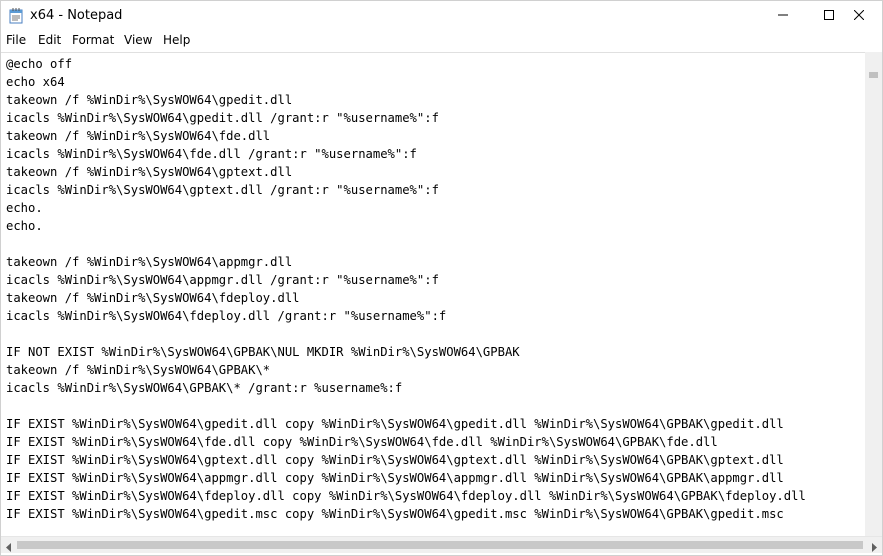  Describe the element at coordinates (441, 41) in the screenshot. I see `menu-bar: File Edit Format View Help` at that location.